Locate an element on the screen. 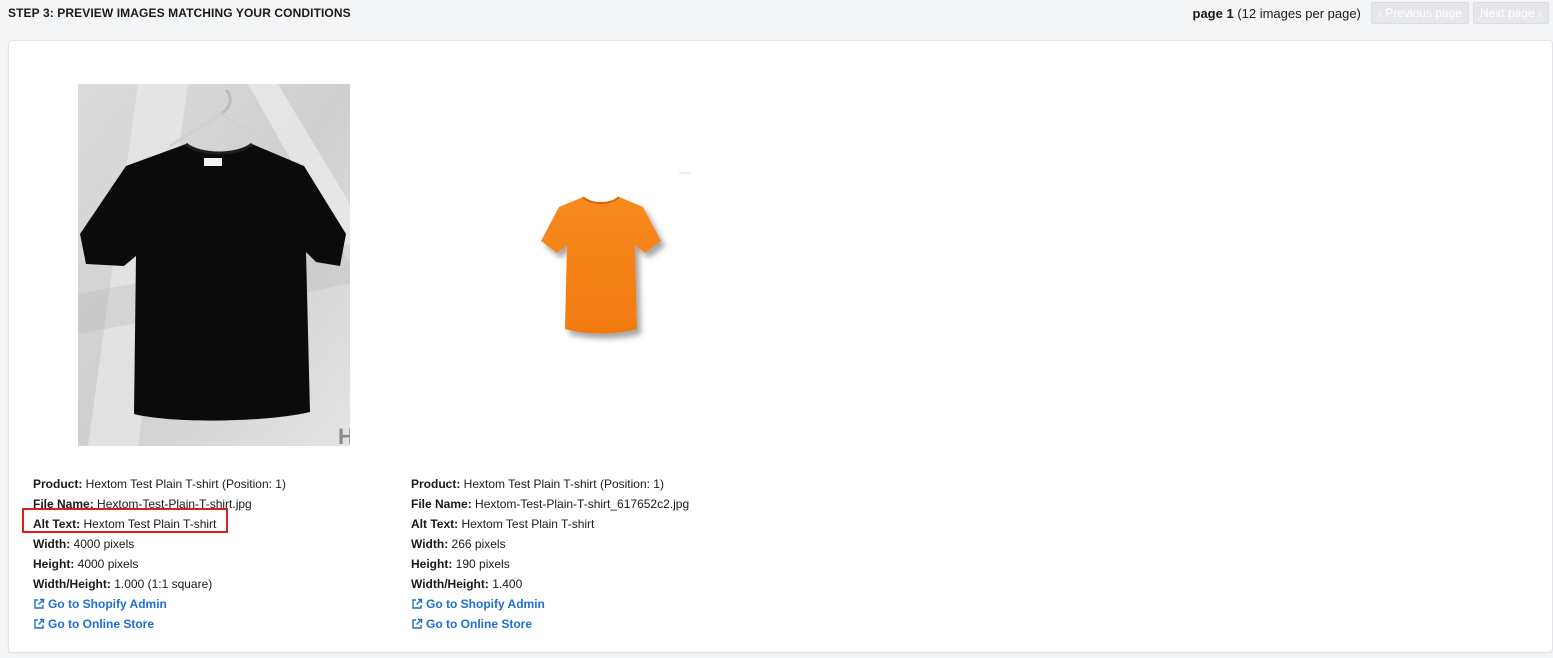 Image resolution: width=1553 pixels, height=658 pixels. width-row: Width: 4000 pixels is located at coordinates (84, 544).